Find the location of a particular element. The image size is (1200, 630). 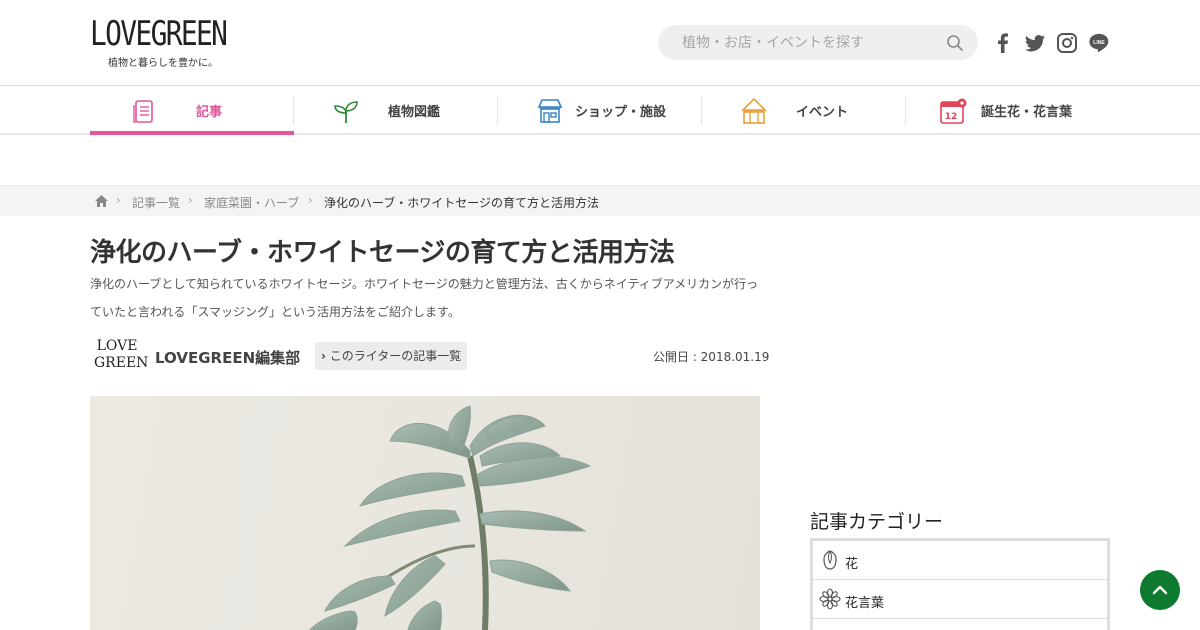

svg-text: 12 is located at coordinates (951, 117).